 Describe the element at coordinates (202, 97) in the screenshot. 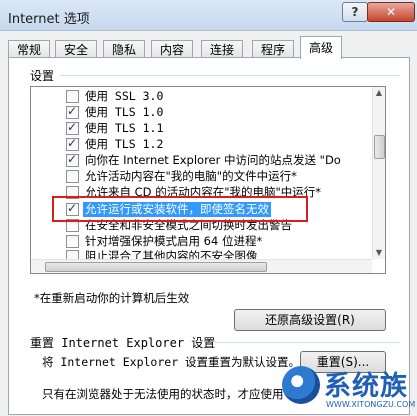

I see `setting-item: 使用 SSL 3.0` at that location.